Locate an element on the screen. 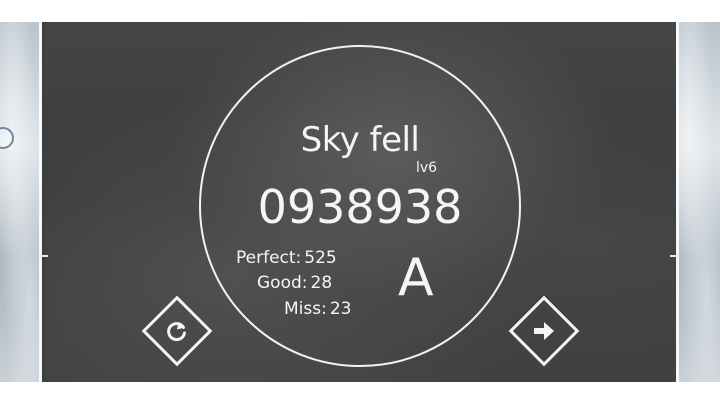 Image resolution: width=720 pixels, height=404 pixels. stat-perfect: Perfect: 525 is located at coordinates (286, 258).